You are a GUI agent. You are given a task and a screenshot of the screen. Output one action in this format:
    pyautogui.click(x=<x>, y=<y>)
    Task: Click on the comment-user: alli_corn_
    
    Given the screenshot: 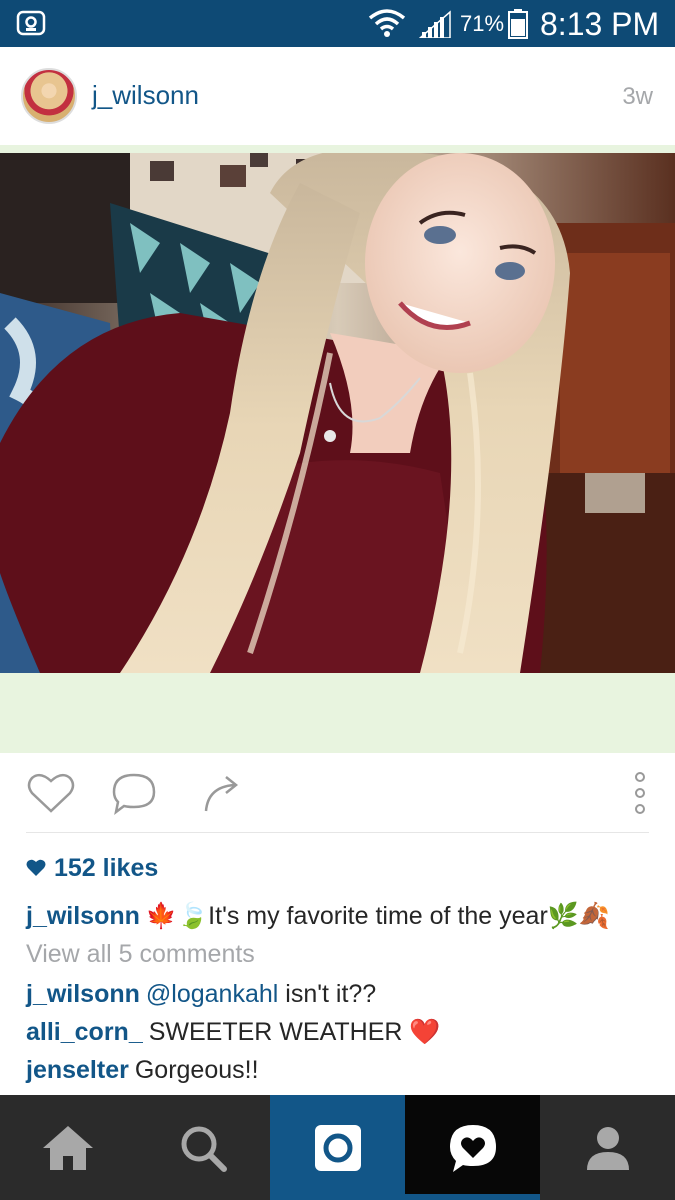 What is the action you would take?
    pyautogui.click(x=84, y=1032)
    